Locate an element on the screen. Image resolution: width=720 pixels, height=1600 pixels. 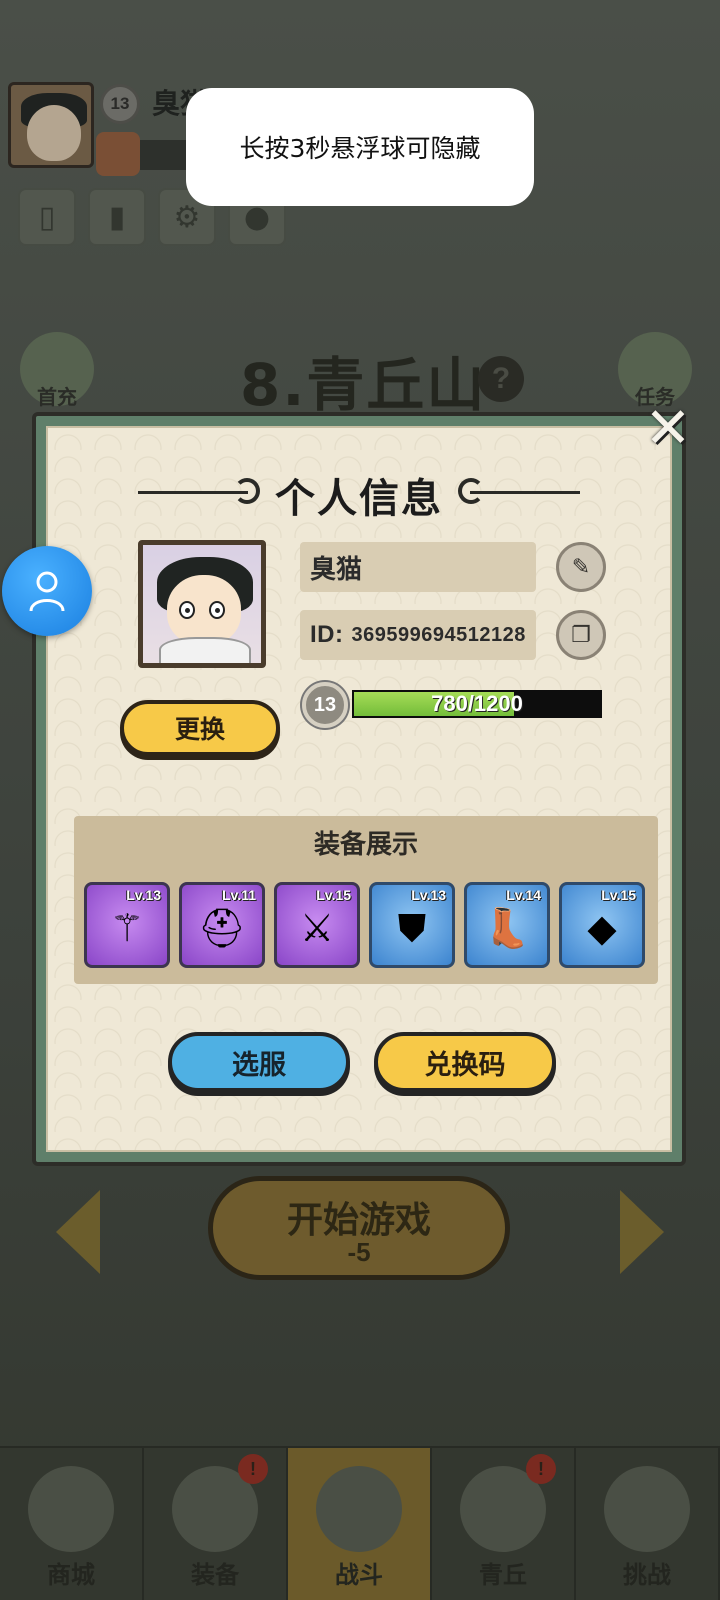
equipment-showcase-title: 装备展示 is located at coordinates (365, 845).